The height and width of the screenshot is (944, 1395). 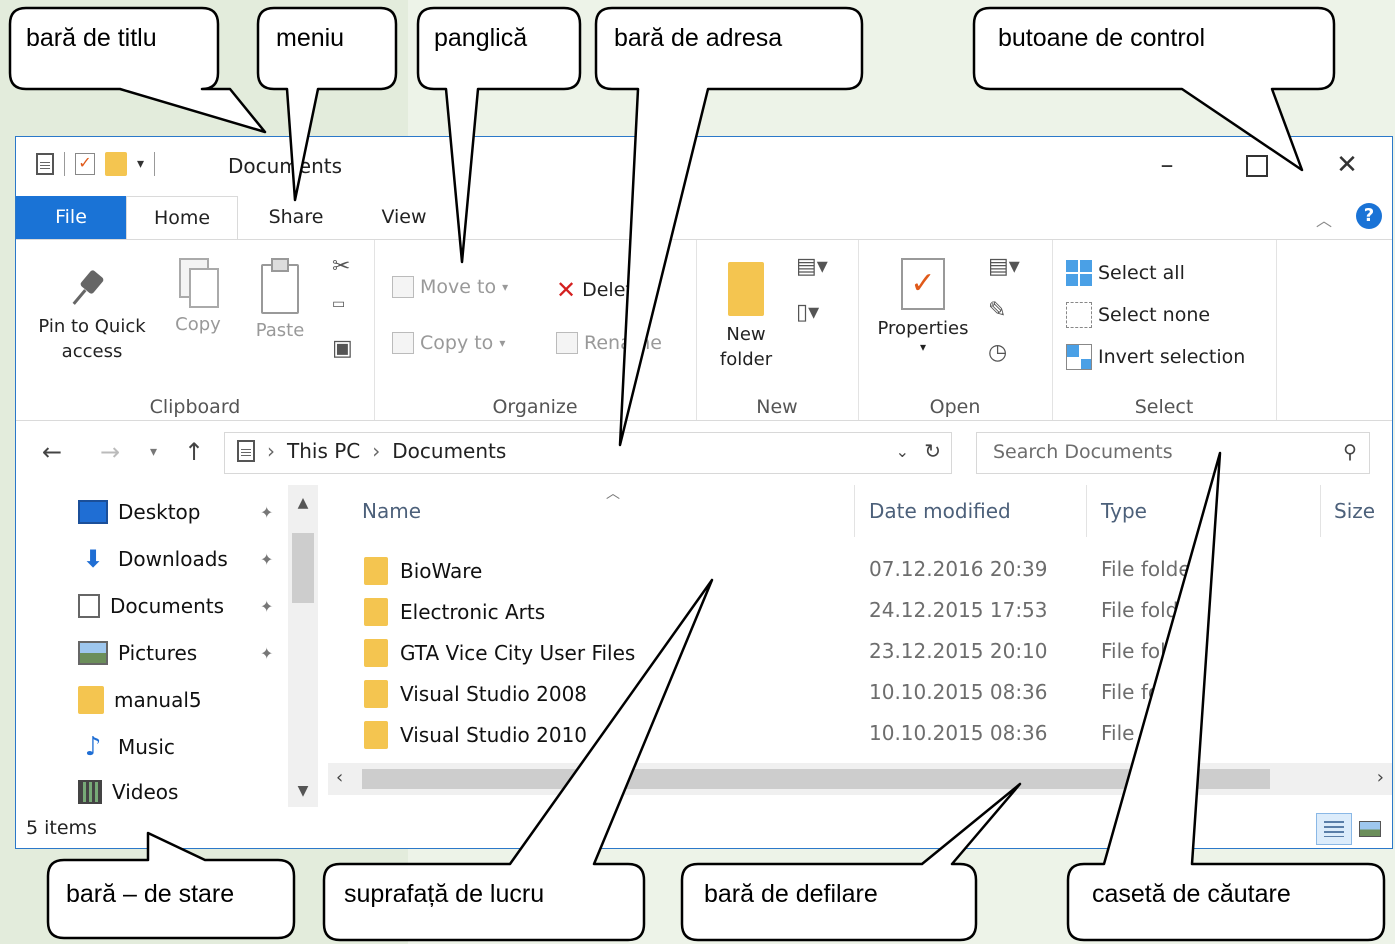 I want to click on collapse-ribbon-icon: ︿, so click(x=1324, y=219).